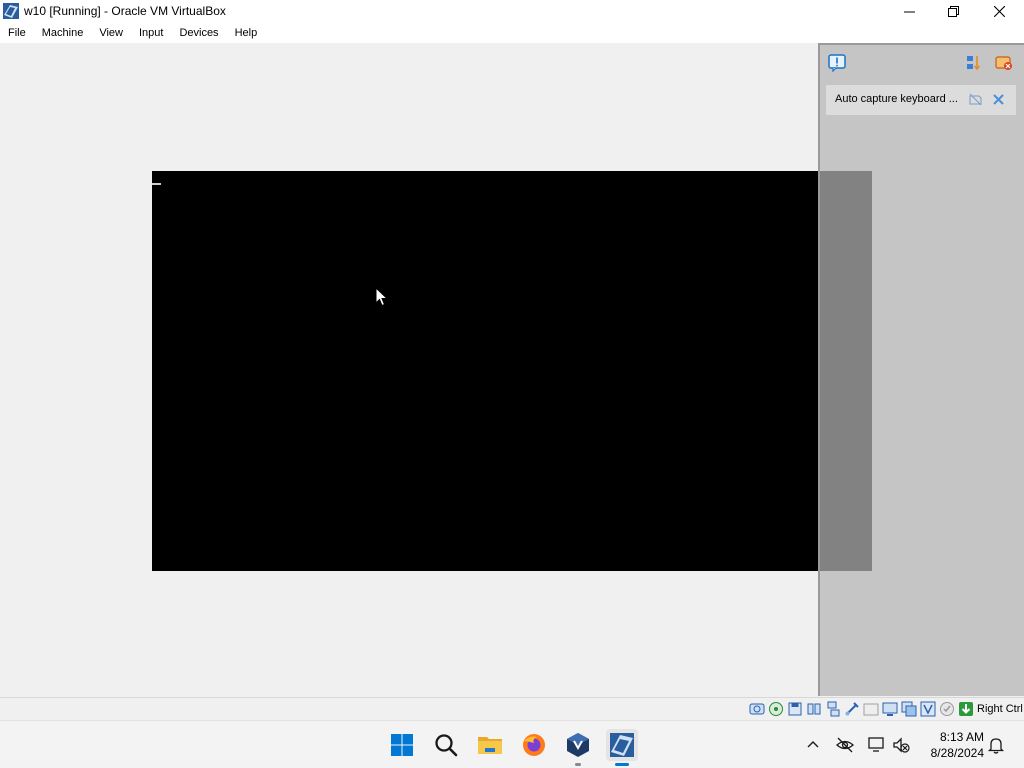 This screenshot has height=768, width=1024. I want to click on file-explorer-icon, so click(490, 745).